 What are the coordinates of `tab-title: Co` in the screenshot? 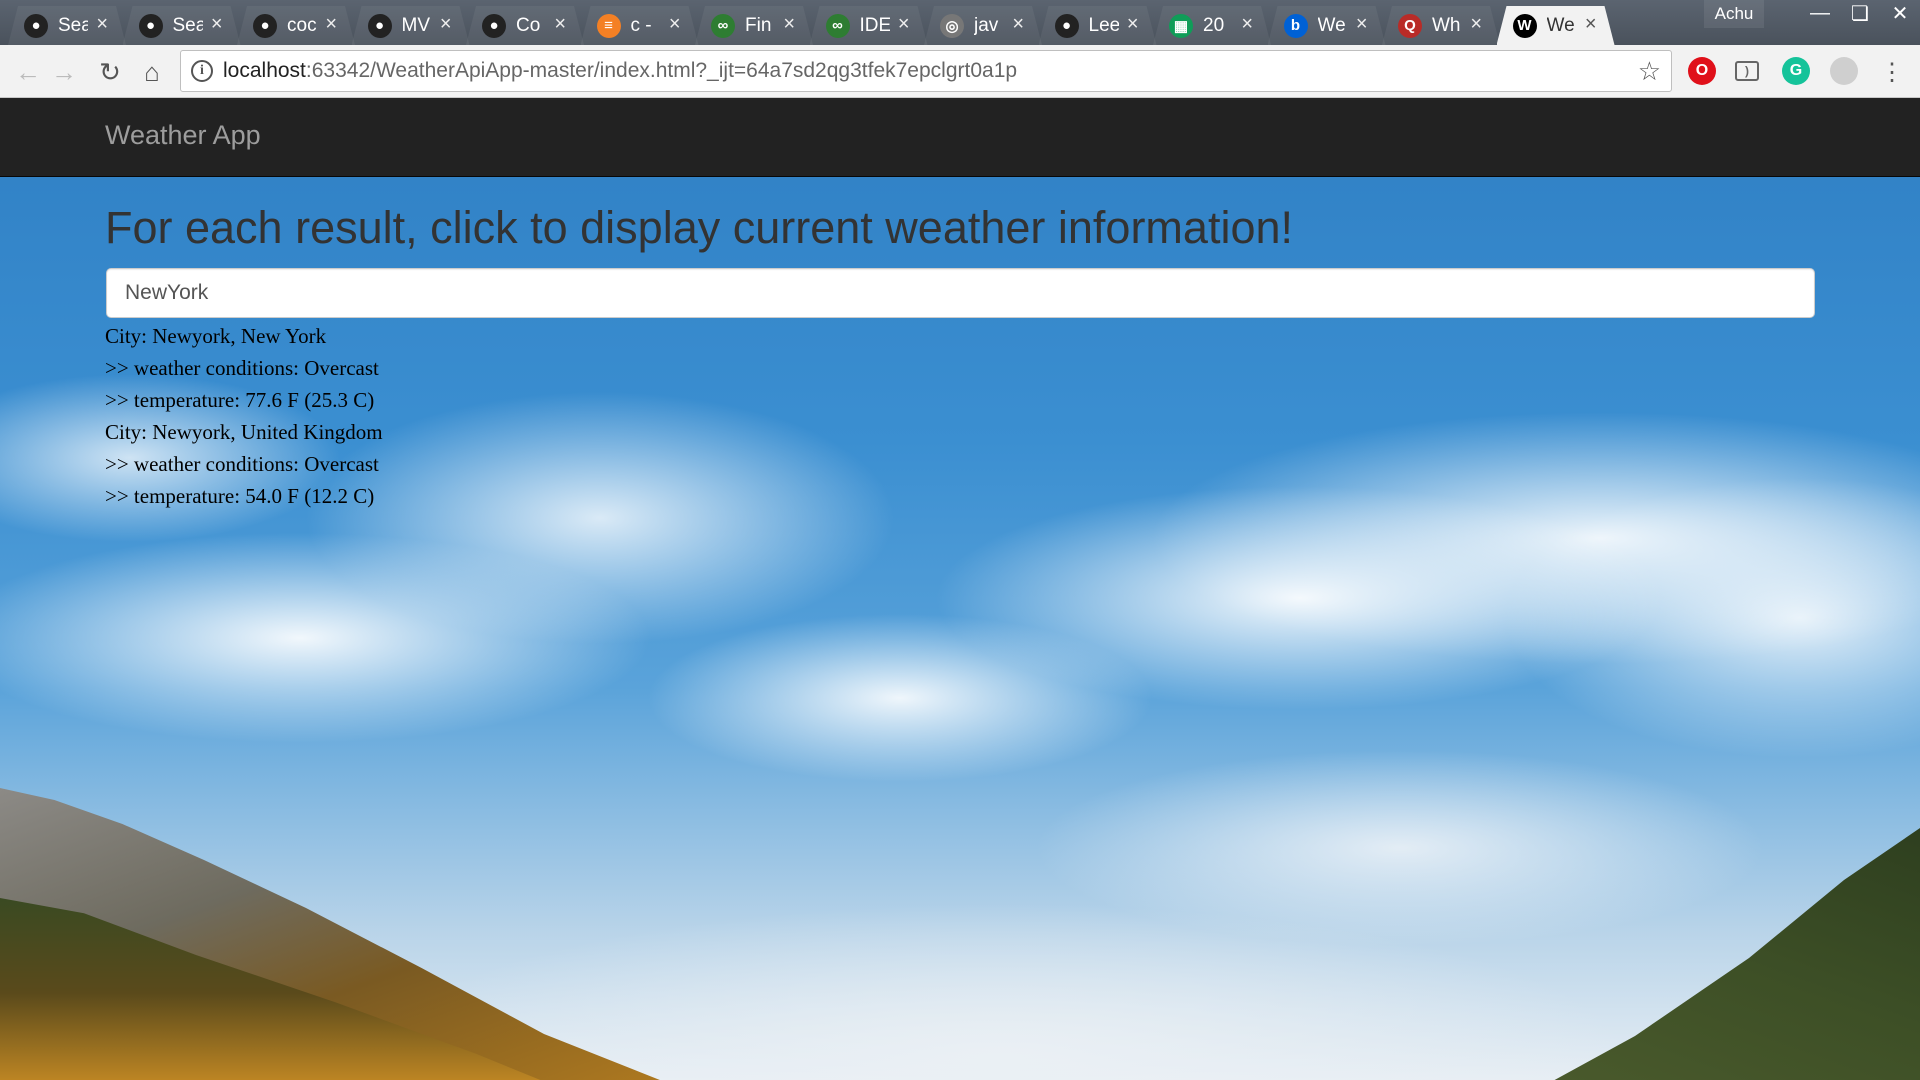 It's located at (528, 25).